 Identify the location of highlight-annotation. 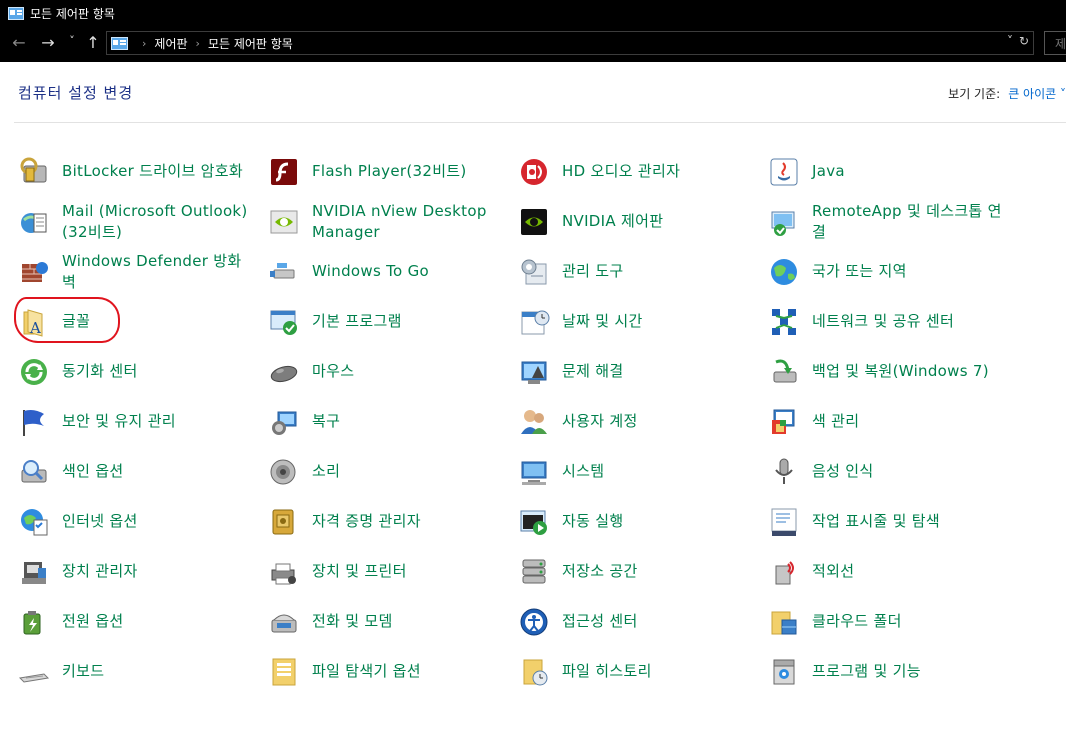
(67, 320).